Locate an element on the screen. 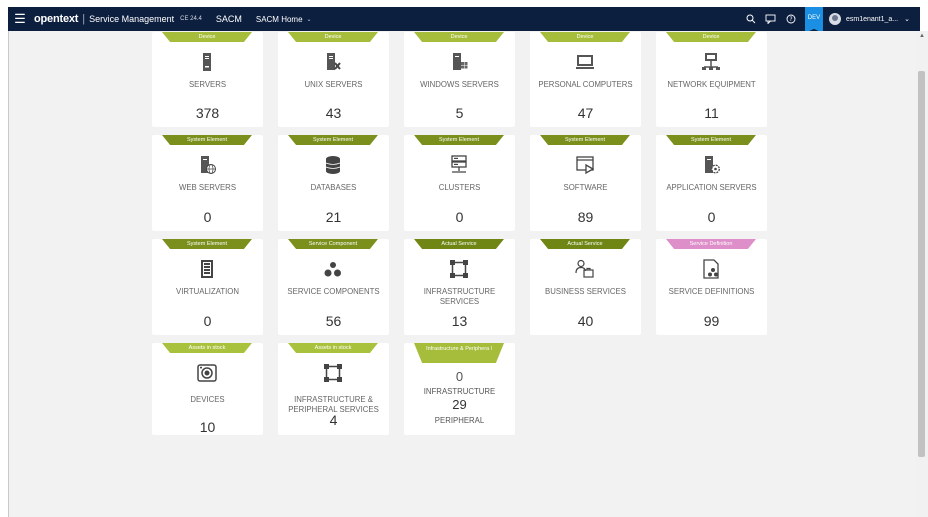 This screenshot has width=928, height=517. tile-label: SERVERS is located at coordinates (207, 84).